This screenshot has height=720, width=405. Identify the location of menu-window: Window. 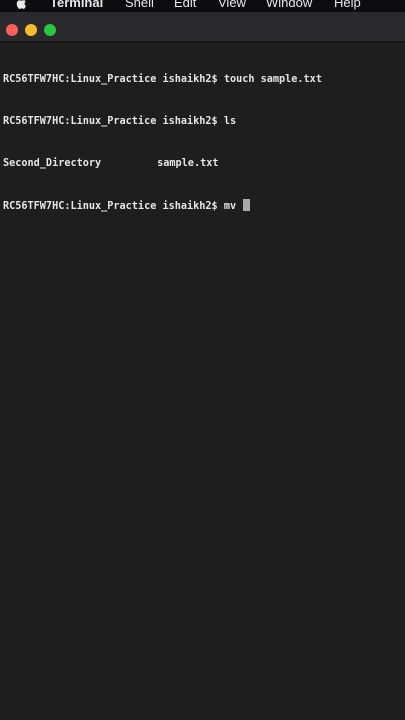
(289, 5).